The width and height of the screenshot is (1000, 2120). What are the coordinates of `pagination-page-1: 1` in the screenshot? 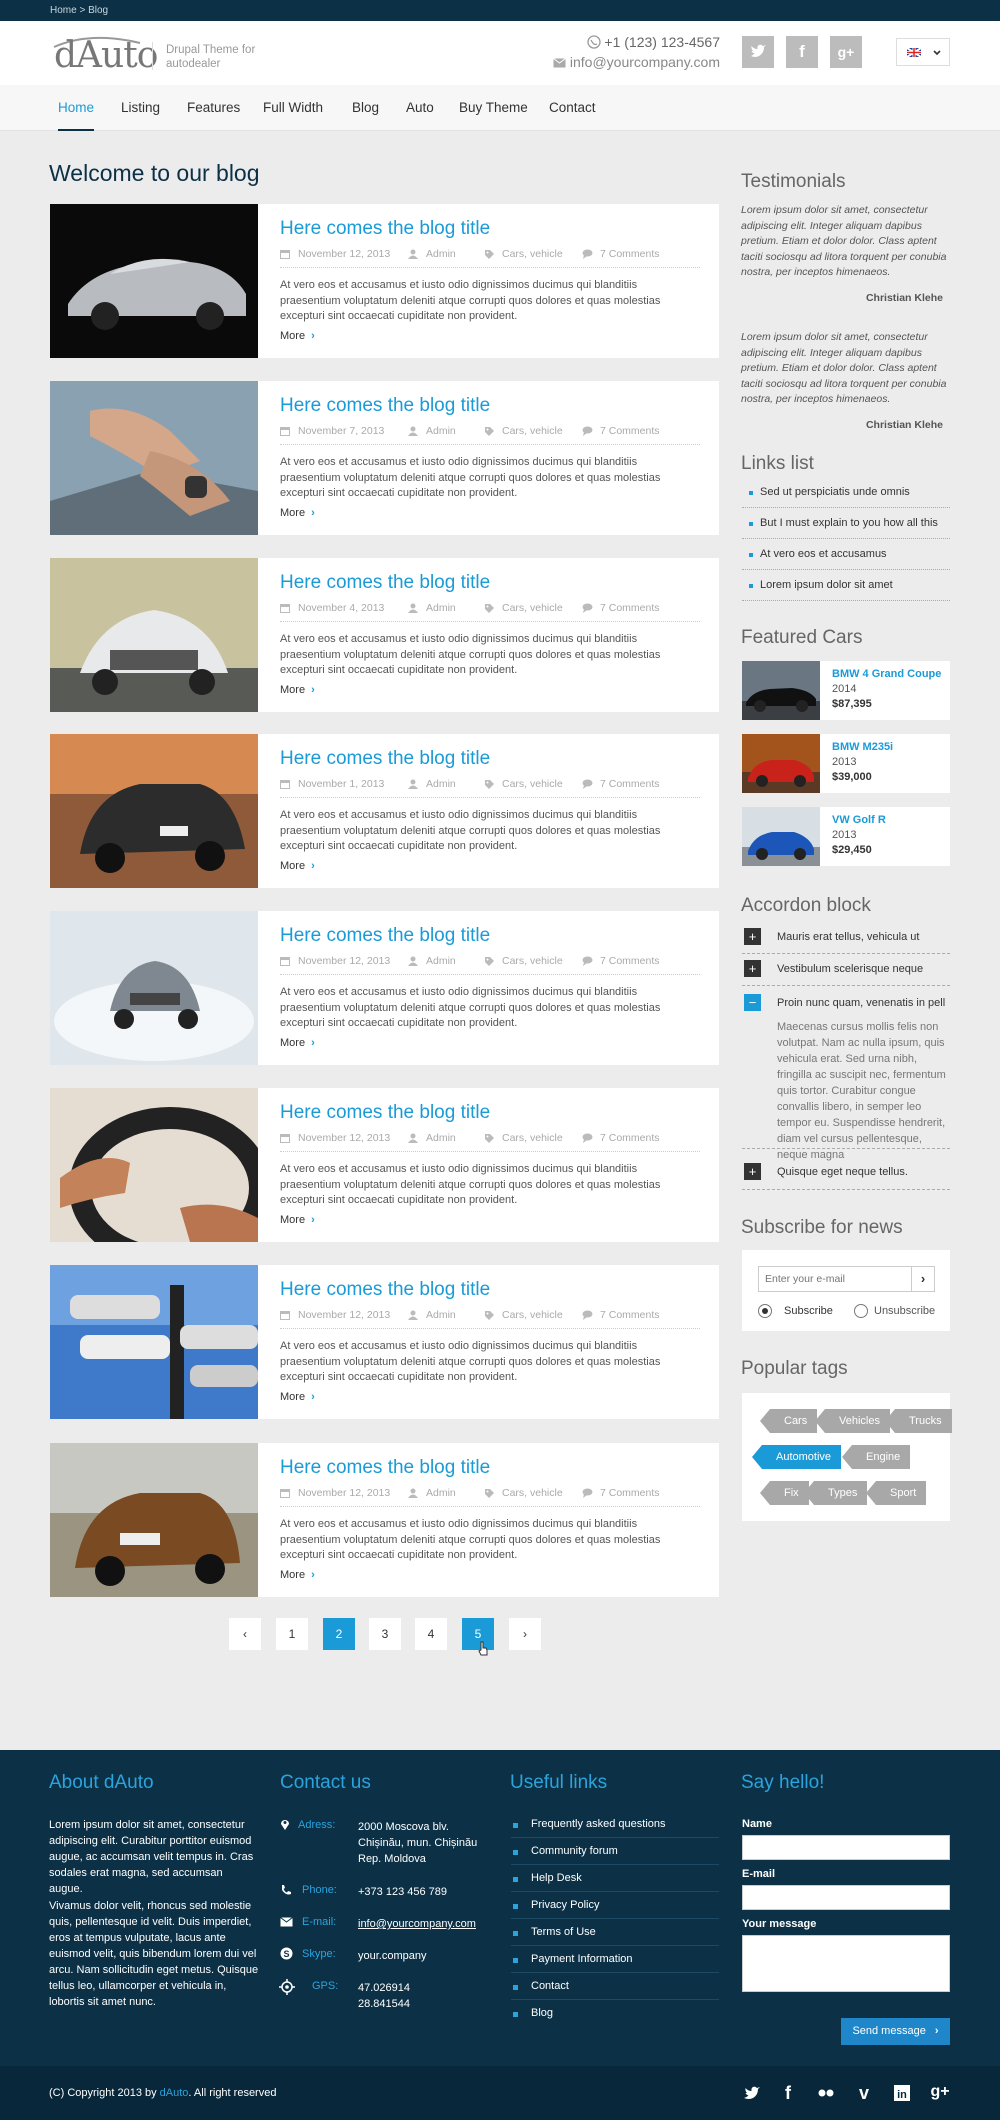 It's located at (292, 1634).